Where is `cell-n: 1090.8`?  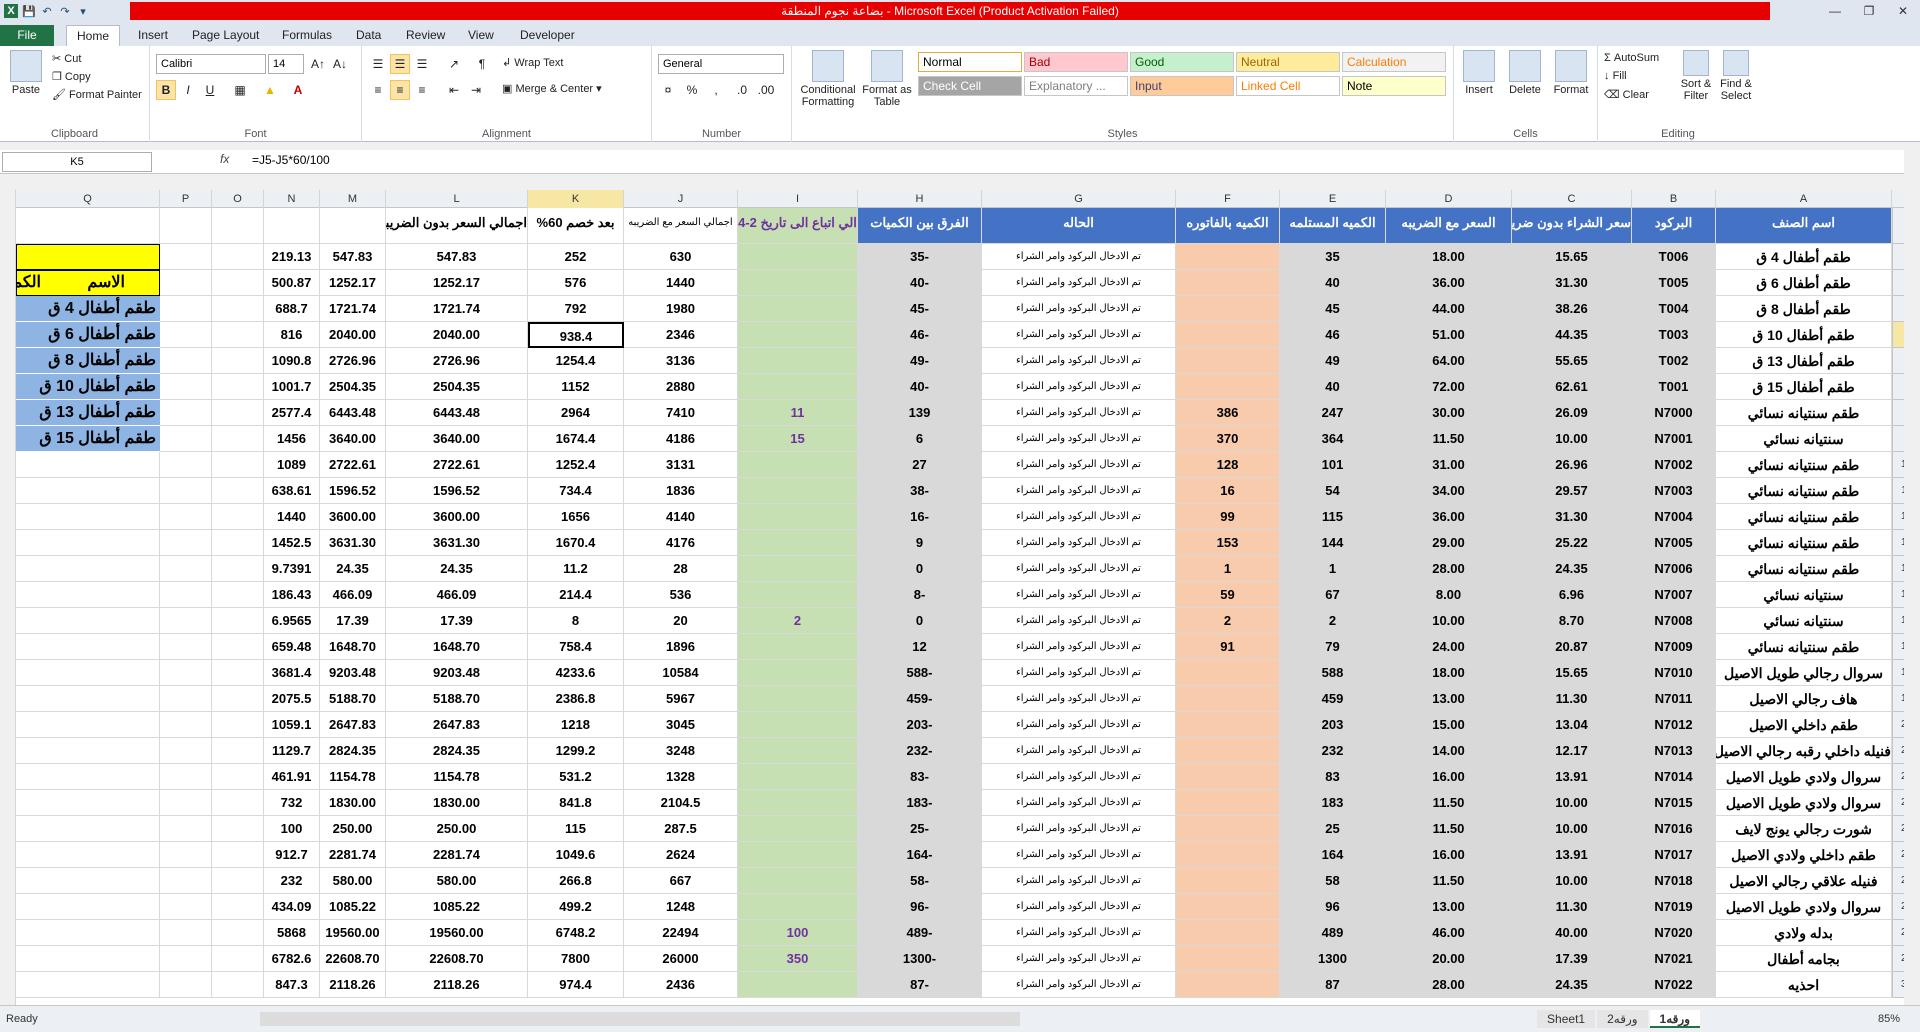 cell-n: 1090.8 is located at coordinates (292, 361).